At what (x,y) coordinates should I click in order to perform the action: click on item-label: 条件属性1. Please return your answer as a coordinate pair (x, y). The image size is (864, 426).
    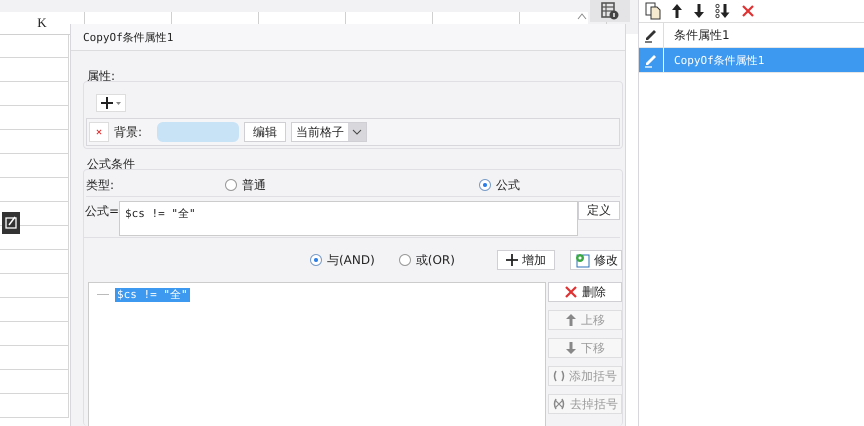
    Looking at the image, I should click on (702, 35).